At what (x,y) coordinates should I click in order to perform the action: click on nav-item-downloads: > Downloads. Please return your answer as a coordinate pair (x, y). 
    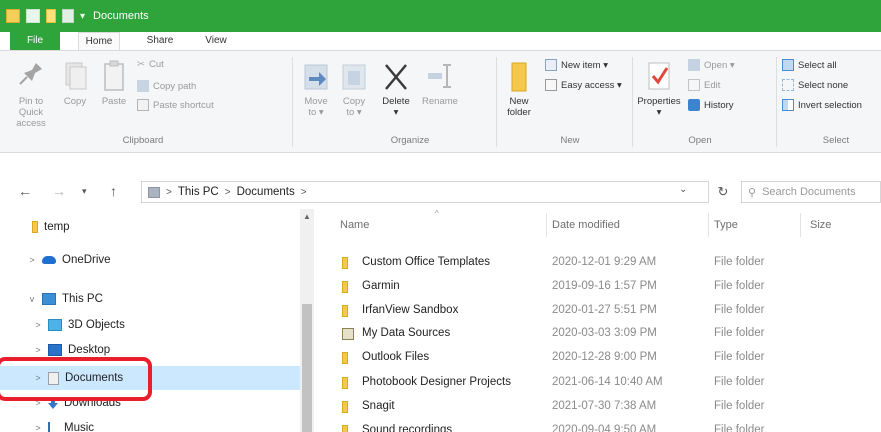
    Looking at the image, I should click on (150, 403).